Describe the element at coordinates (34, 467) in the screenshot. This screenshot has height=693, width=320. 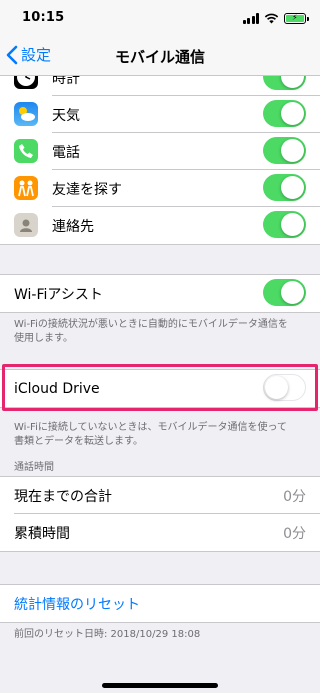
I see `section-header-call-time: 通話時間` at that location.